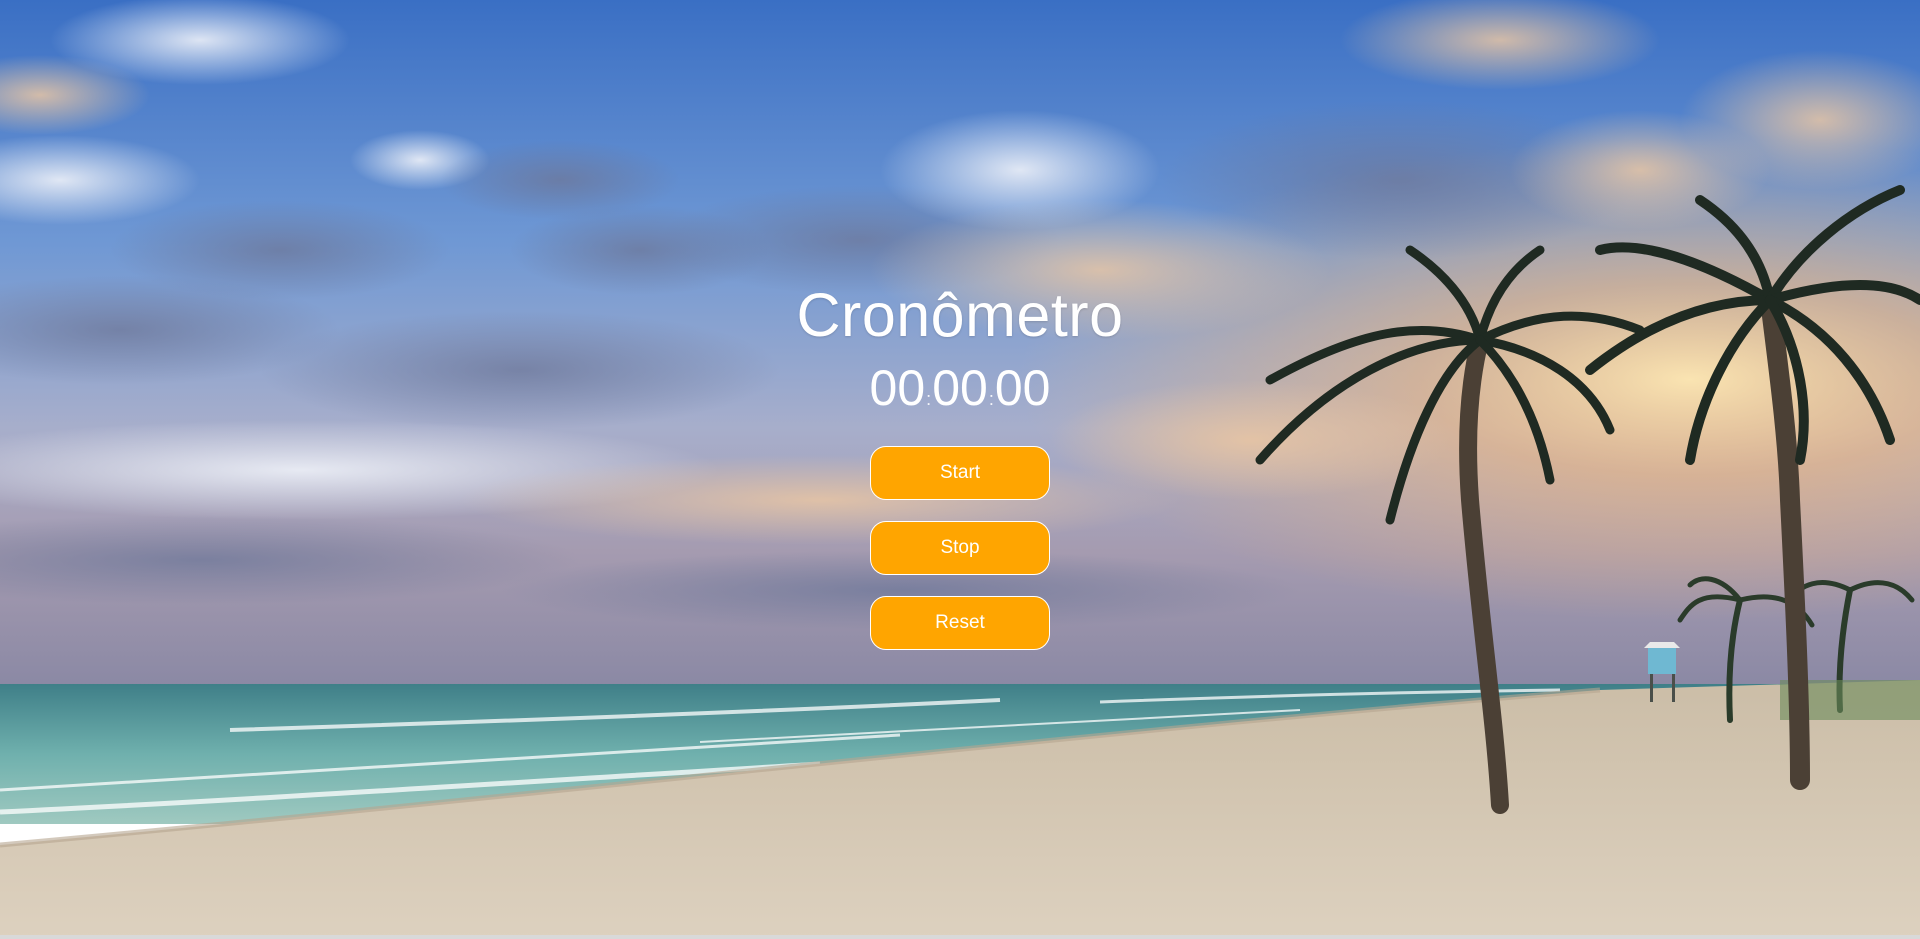 The height and width of the screenshot is (939, 1920). Describe the element at coordinates (960, 315) in the screenshot. I see `page-title: Cronômetro` at that location.